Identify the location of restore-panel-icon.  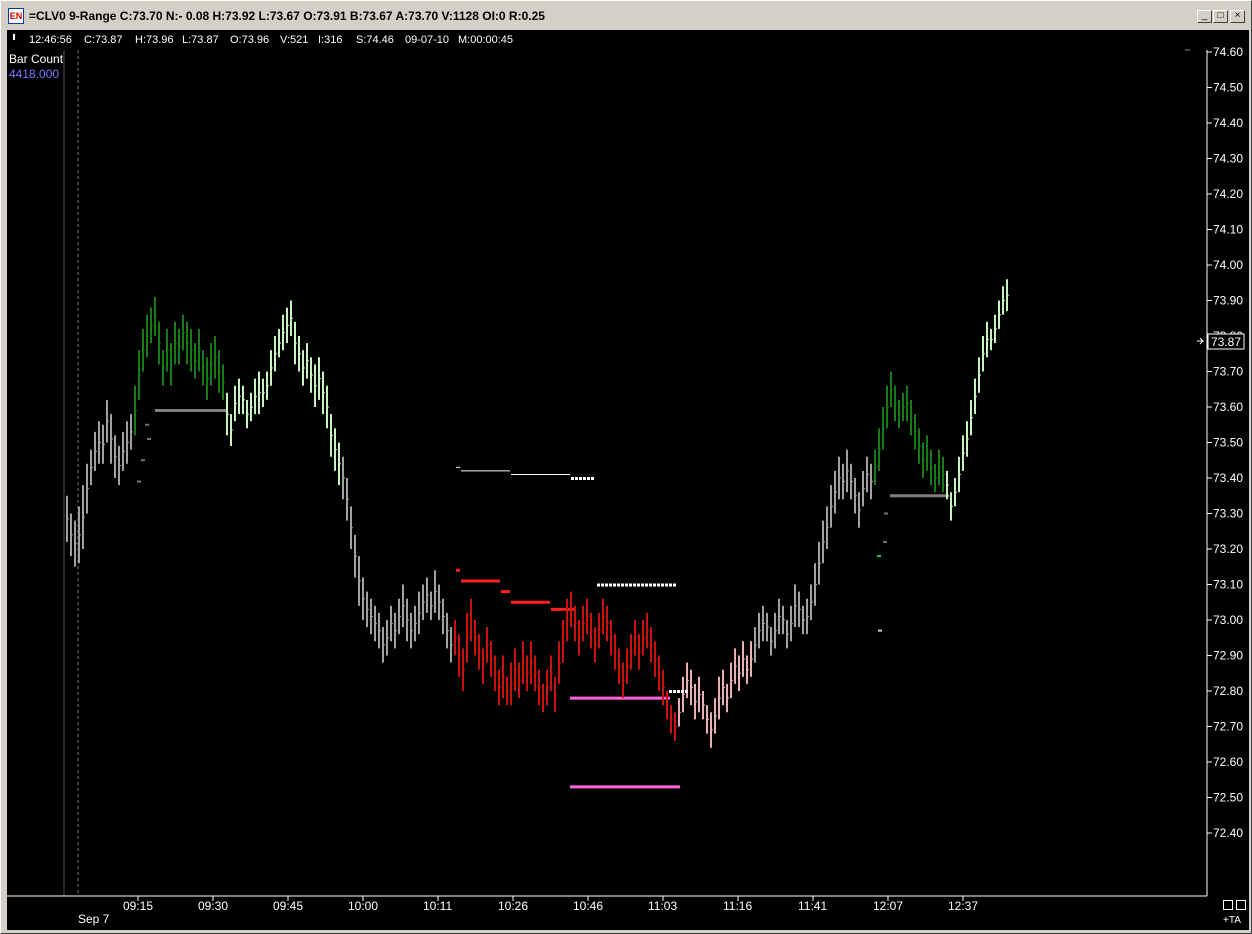
(1228, 905).